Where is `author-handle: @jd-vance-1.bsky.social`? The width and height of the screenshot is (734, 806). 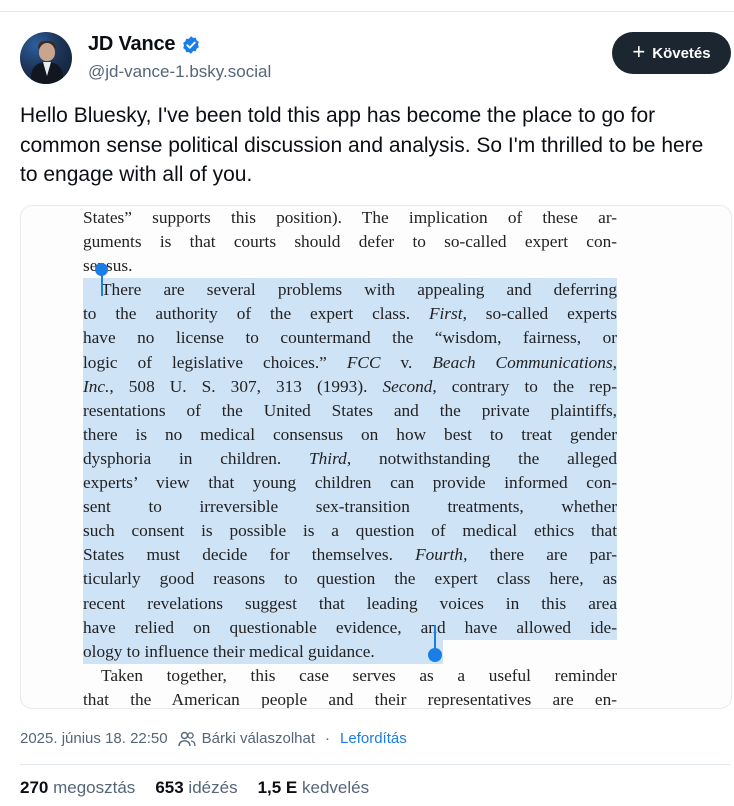
author-handle: @jd-vance-1.bsky.social is located at coordinates (179, 72).